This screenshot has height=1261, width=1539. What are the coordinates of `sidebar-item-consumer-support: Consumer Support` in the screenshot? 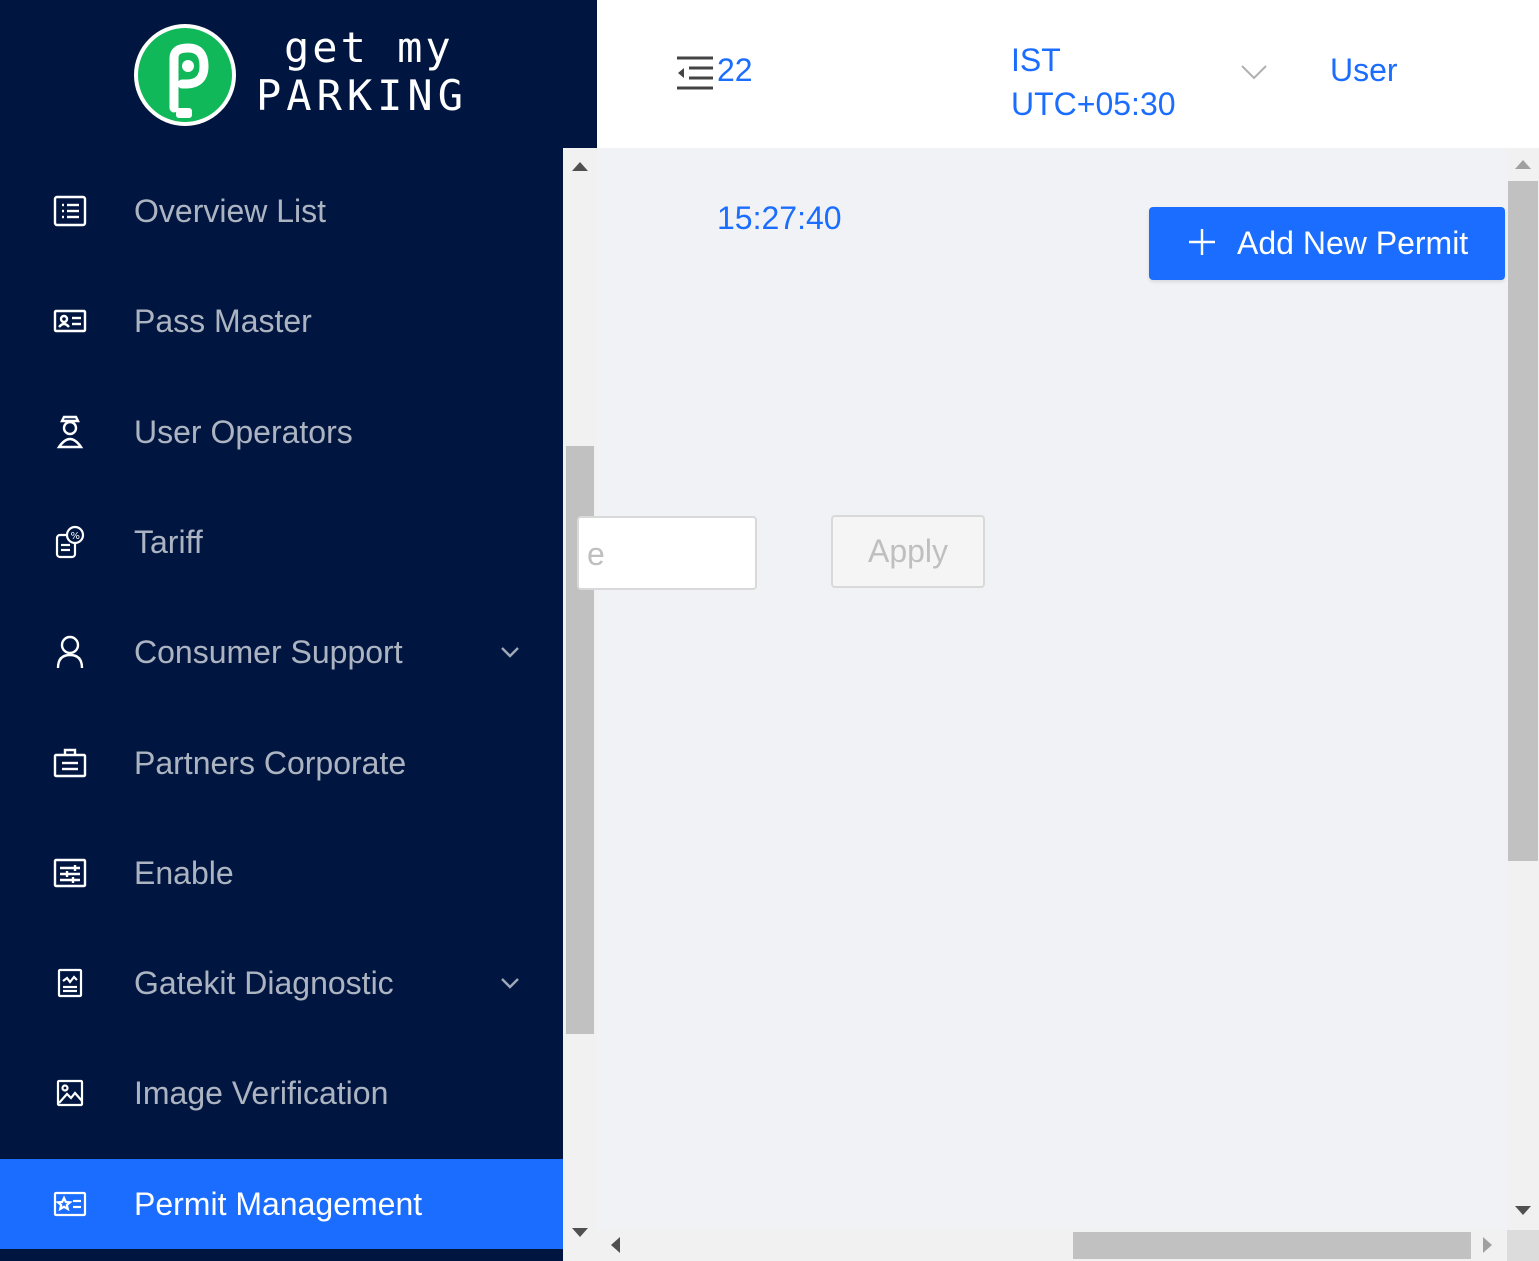 It's located at (281, 652).